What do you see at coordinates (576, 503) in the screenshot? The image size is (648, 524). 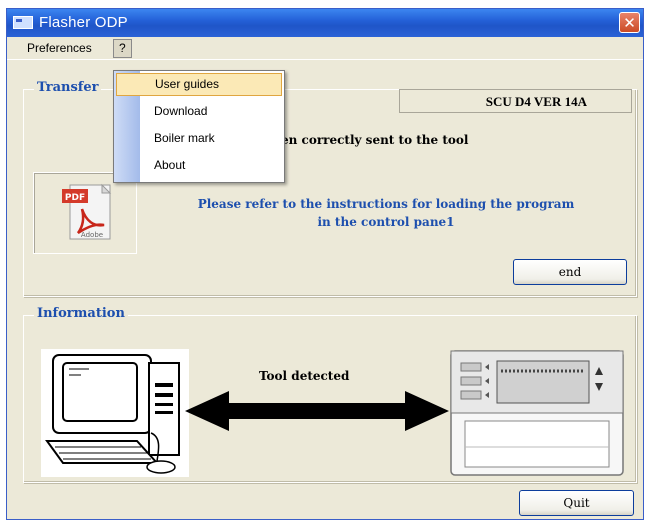 I see `quit-button: Quit` at bounding box center [576, 503].